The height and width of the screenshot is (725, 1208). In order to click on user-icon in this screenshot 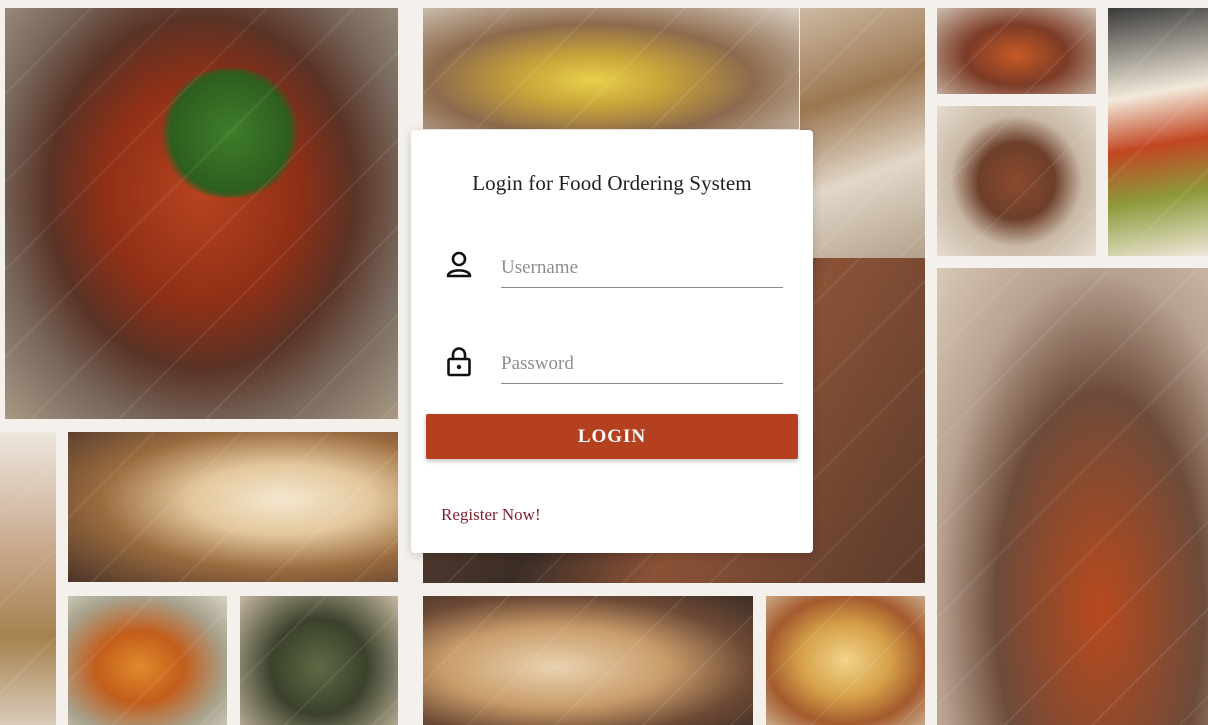, I will do `click(459, 265)`.